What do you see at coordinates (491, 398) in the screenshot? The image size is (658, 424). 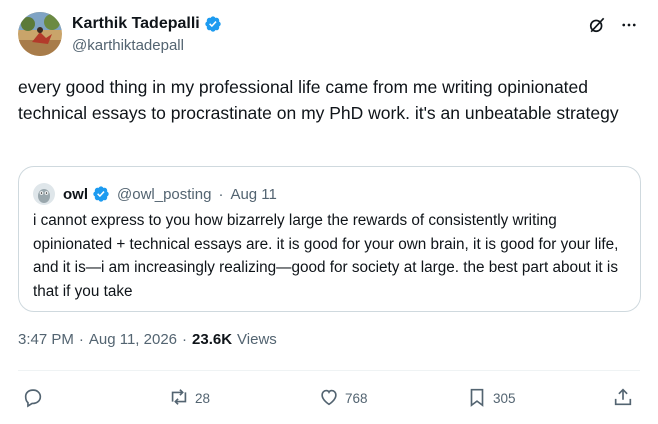 I see `bookmark-button: 305` at bounding box center [491, 398].